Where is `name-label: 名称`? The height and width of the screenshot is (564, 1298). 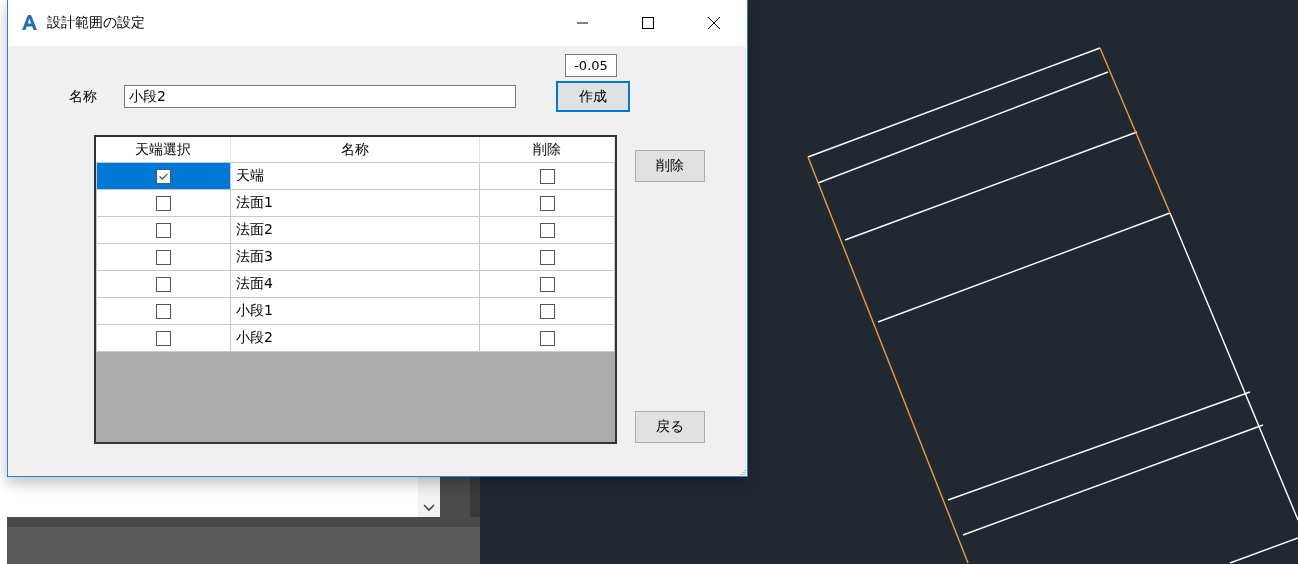
name-label: 名称 is located at coordinates (83, 96).